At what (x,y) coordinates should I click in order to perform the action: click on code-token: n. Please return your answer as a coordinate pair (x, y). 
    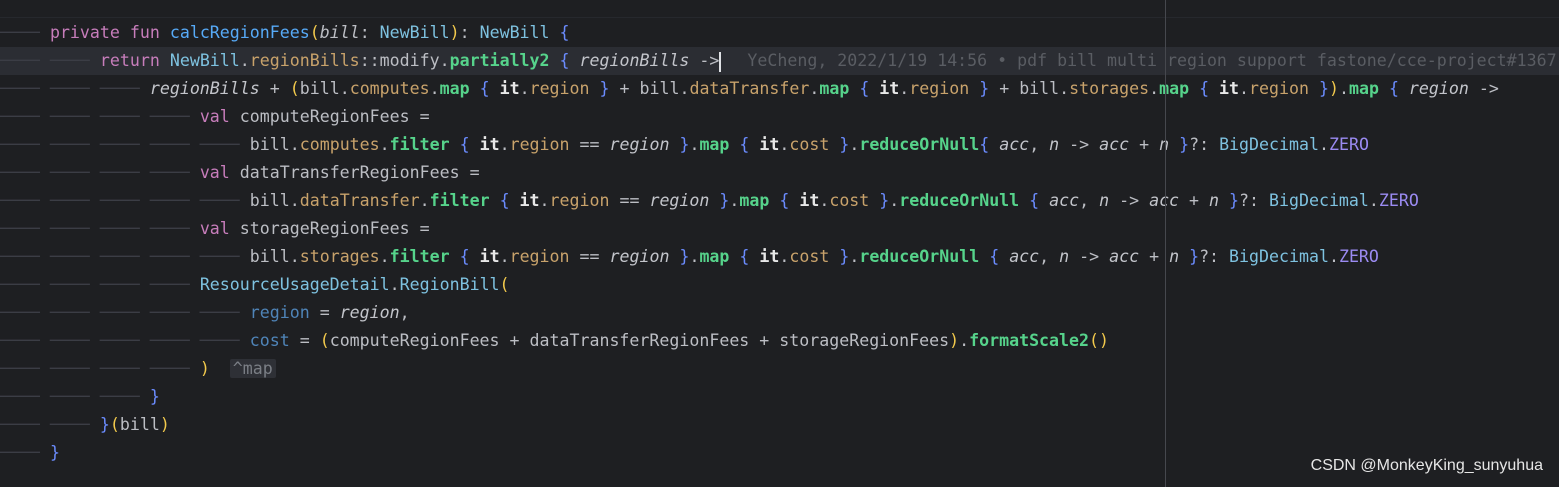
    Looking at the image, I should click on (1069, 256).